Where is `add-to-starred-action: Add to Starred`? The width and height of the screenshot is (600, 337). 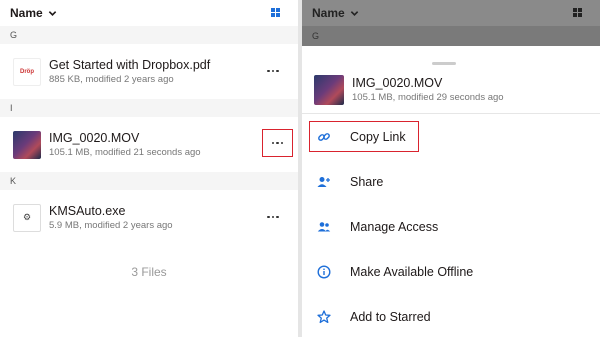 add-to-starred-action: Add to Starred is located at coordinates (451, 315).